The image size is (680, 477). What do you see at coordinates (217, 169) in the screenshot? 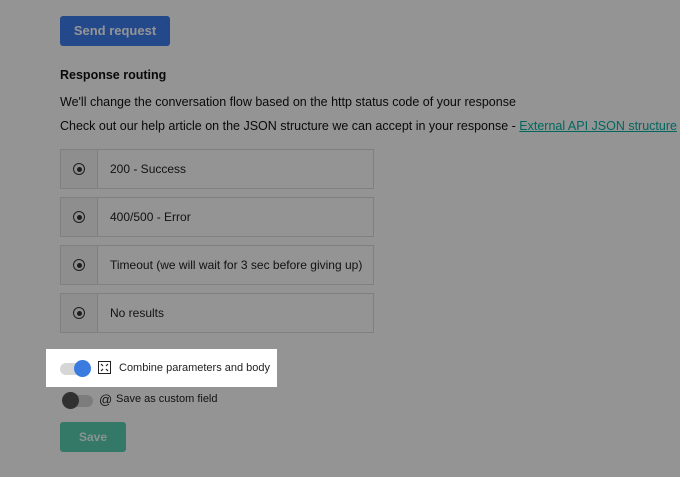
I see `option-success: 200 - Success` at bounding box center [217, 169].